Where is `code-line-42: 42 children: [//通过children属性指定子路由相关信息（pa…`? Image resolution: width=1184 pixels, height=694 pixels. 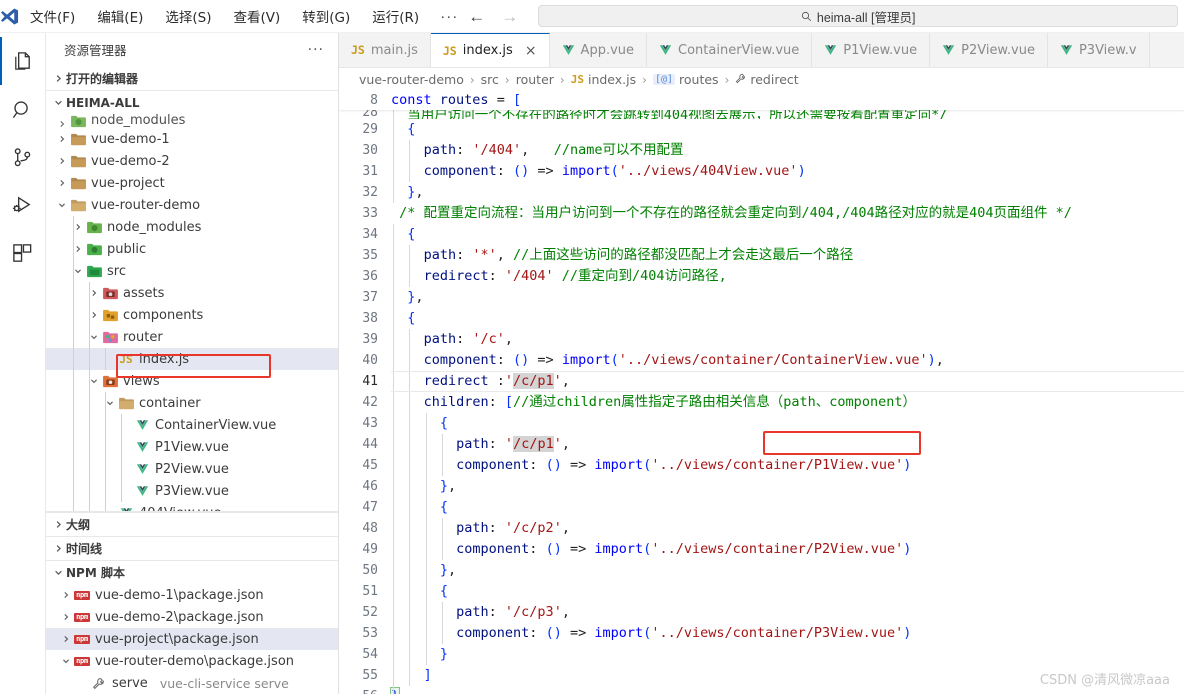 code-line-42: 42 children: [//通过children属性指定子路由相关信息（pa… is located at coordinates (761, 402).